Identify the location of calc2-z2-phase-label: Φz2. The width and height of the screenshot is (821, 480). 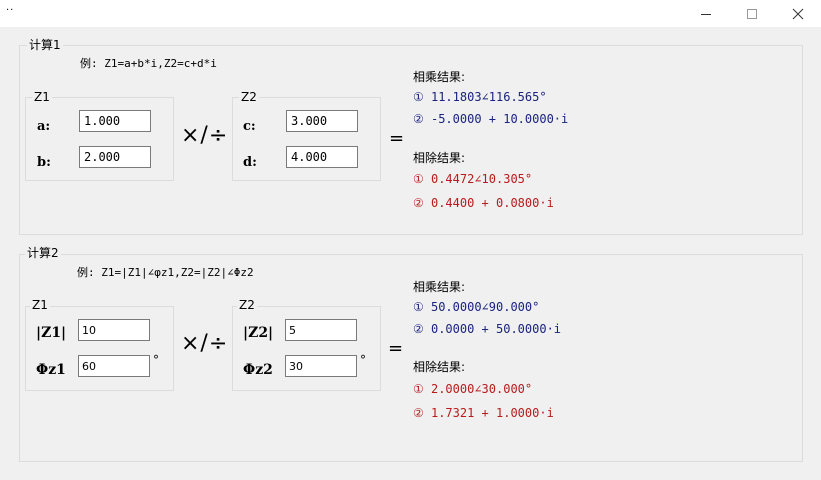
(258, 370).